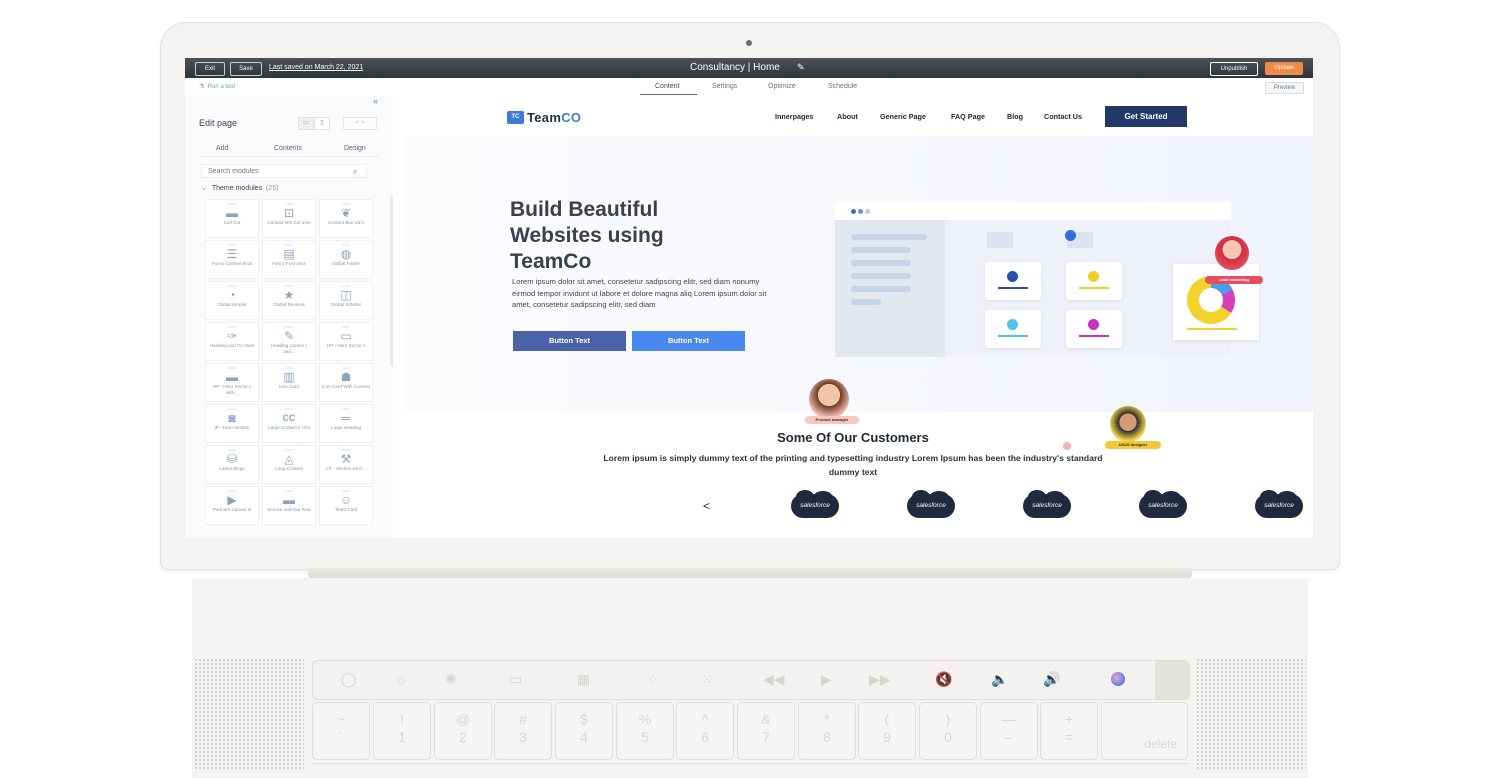 The image size is (1500, 778). Describe the element at coordinates (782, 86) in the screenshot. I see `tab-optimize: Optimize` at that location.